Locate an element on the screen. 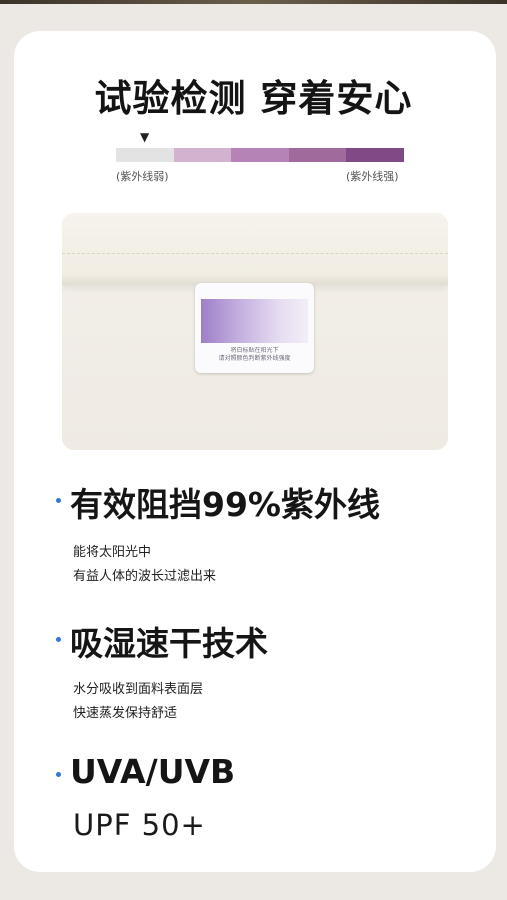 The width and height of the screenshot is (507, 900). uv-scale-bar is located at coordinates (260, 155).